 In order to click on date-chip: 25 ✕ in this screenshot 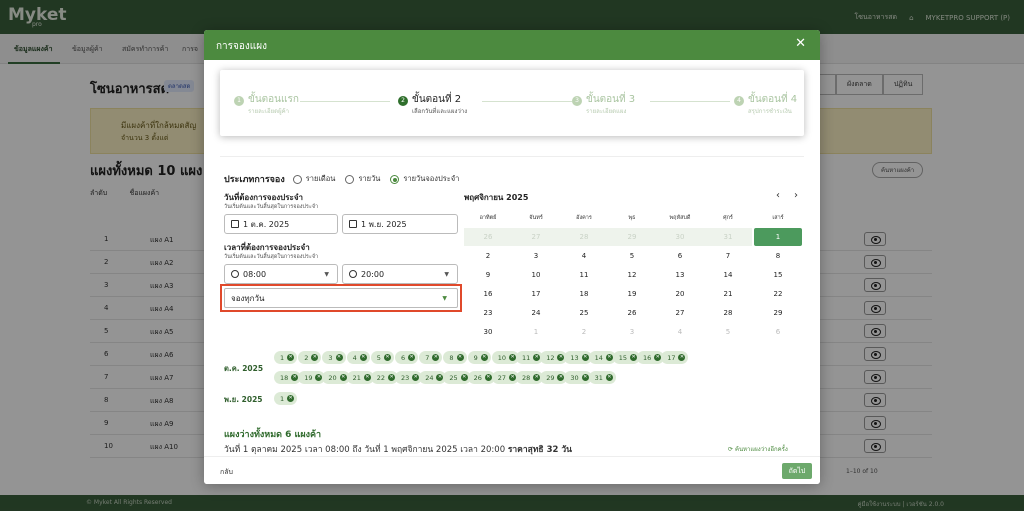, I will do `click(457, 377)`.